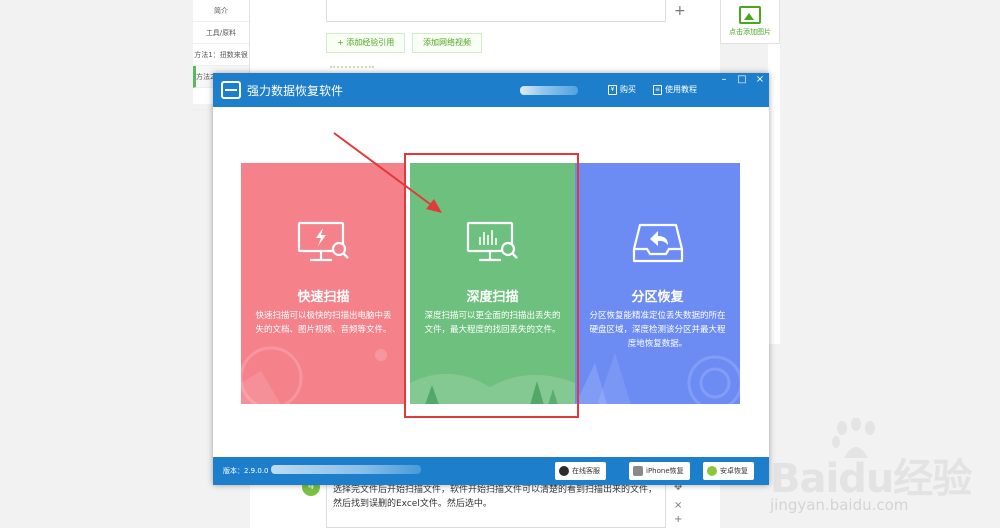  I want to click on monitor-chart-icon, so click(492, 241).